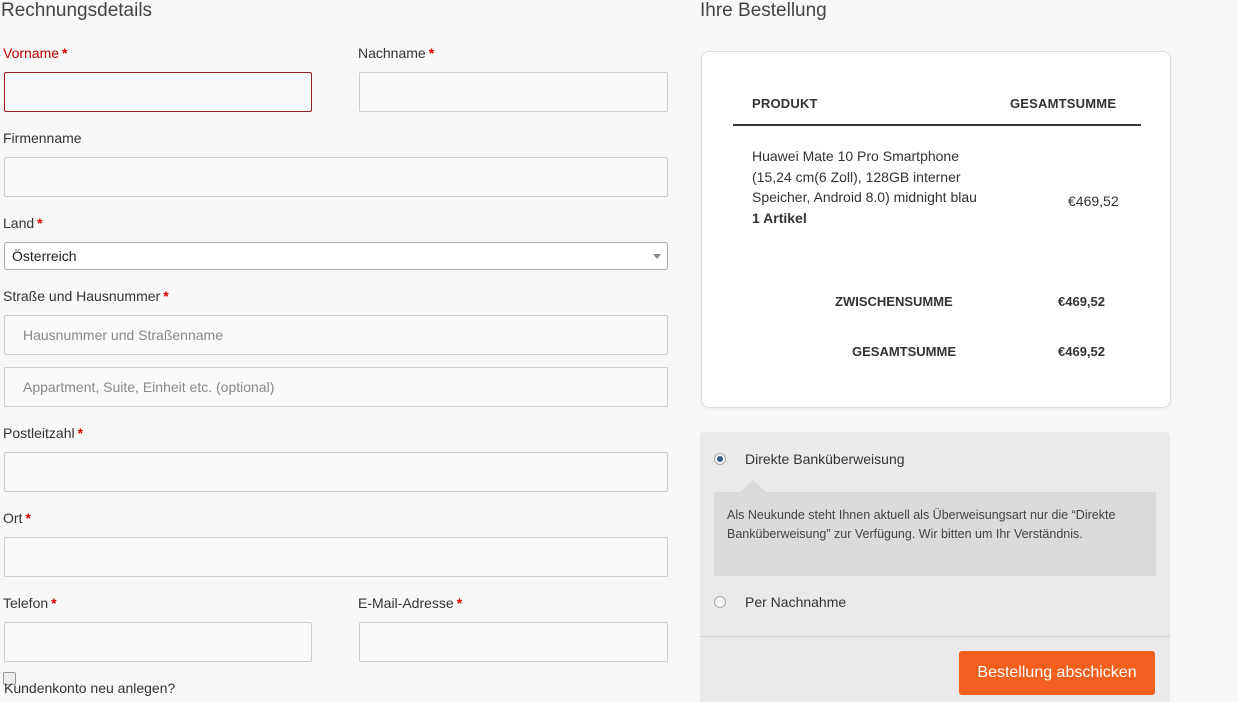 The height and width of the screenshot is (702, 1238). What do you see at coordinates (753, 486) in the screenshot?
I see `payment-note-arrow` at bounding box center [753, 486].